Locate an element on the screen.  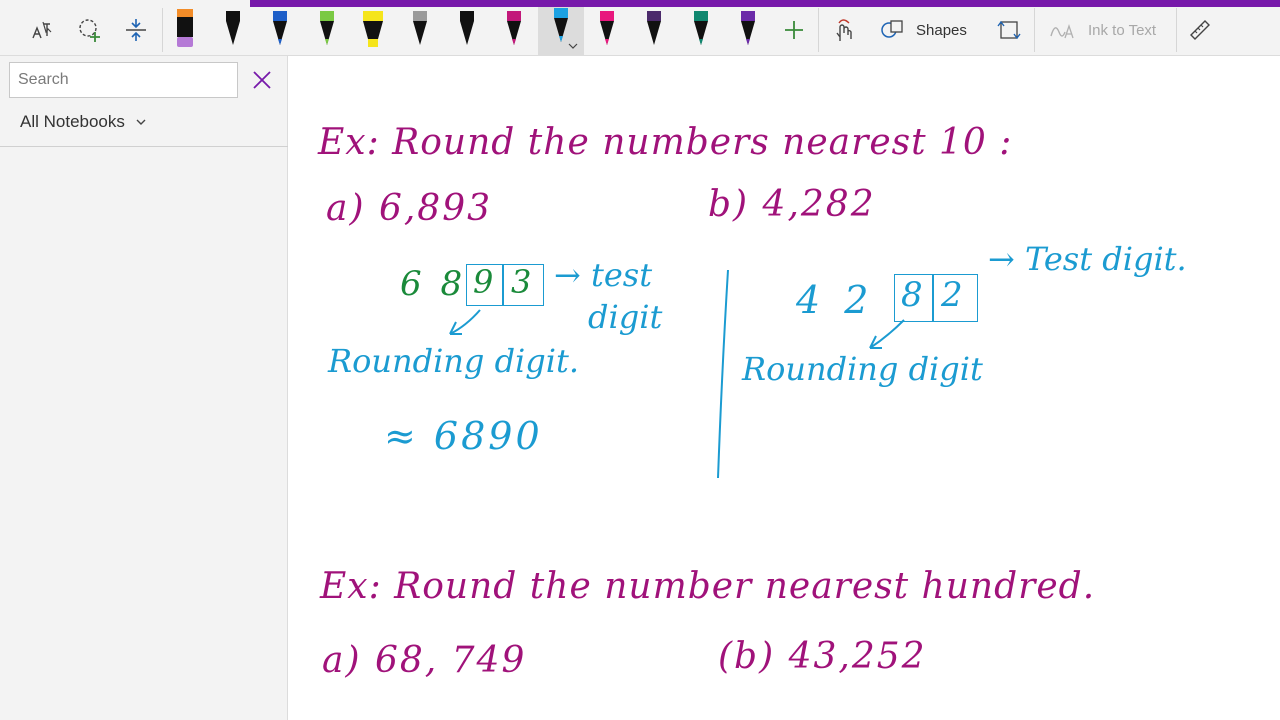
ink-box-8: 8 is located at coordinates (914, 298).